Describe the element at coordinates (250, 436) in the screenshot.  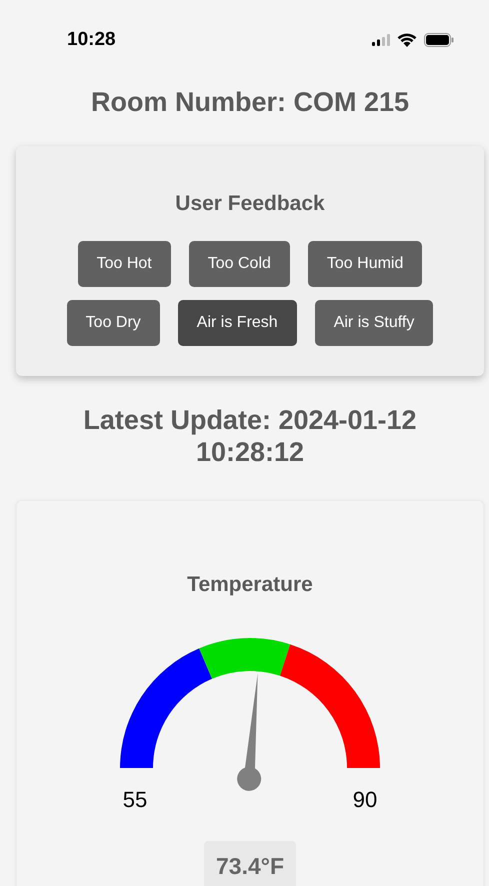
I see `latest-update: Latest Update: 2024-01-12 10:28:12` at that location.